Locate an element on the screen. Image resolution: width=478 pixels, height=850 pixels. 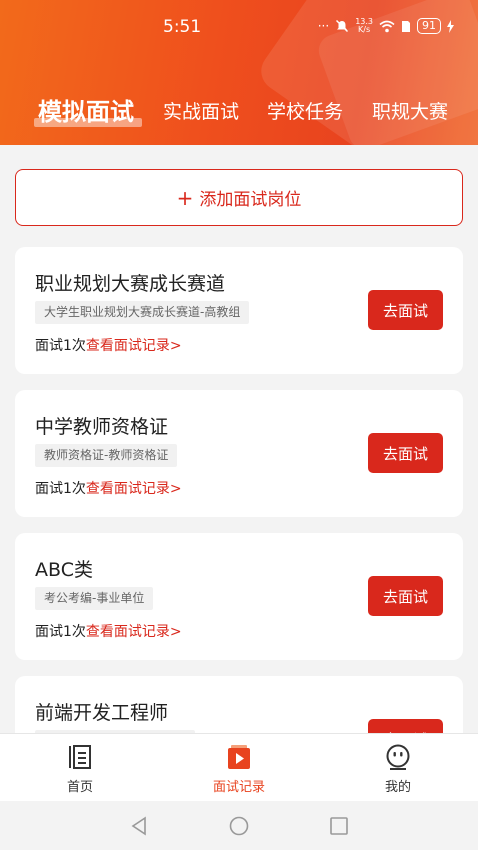
wifi-icon is located at coordinates (387, 26).